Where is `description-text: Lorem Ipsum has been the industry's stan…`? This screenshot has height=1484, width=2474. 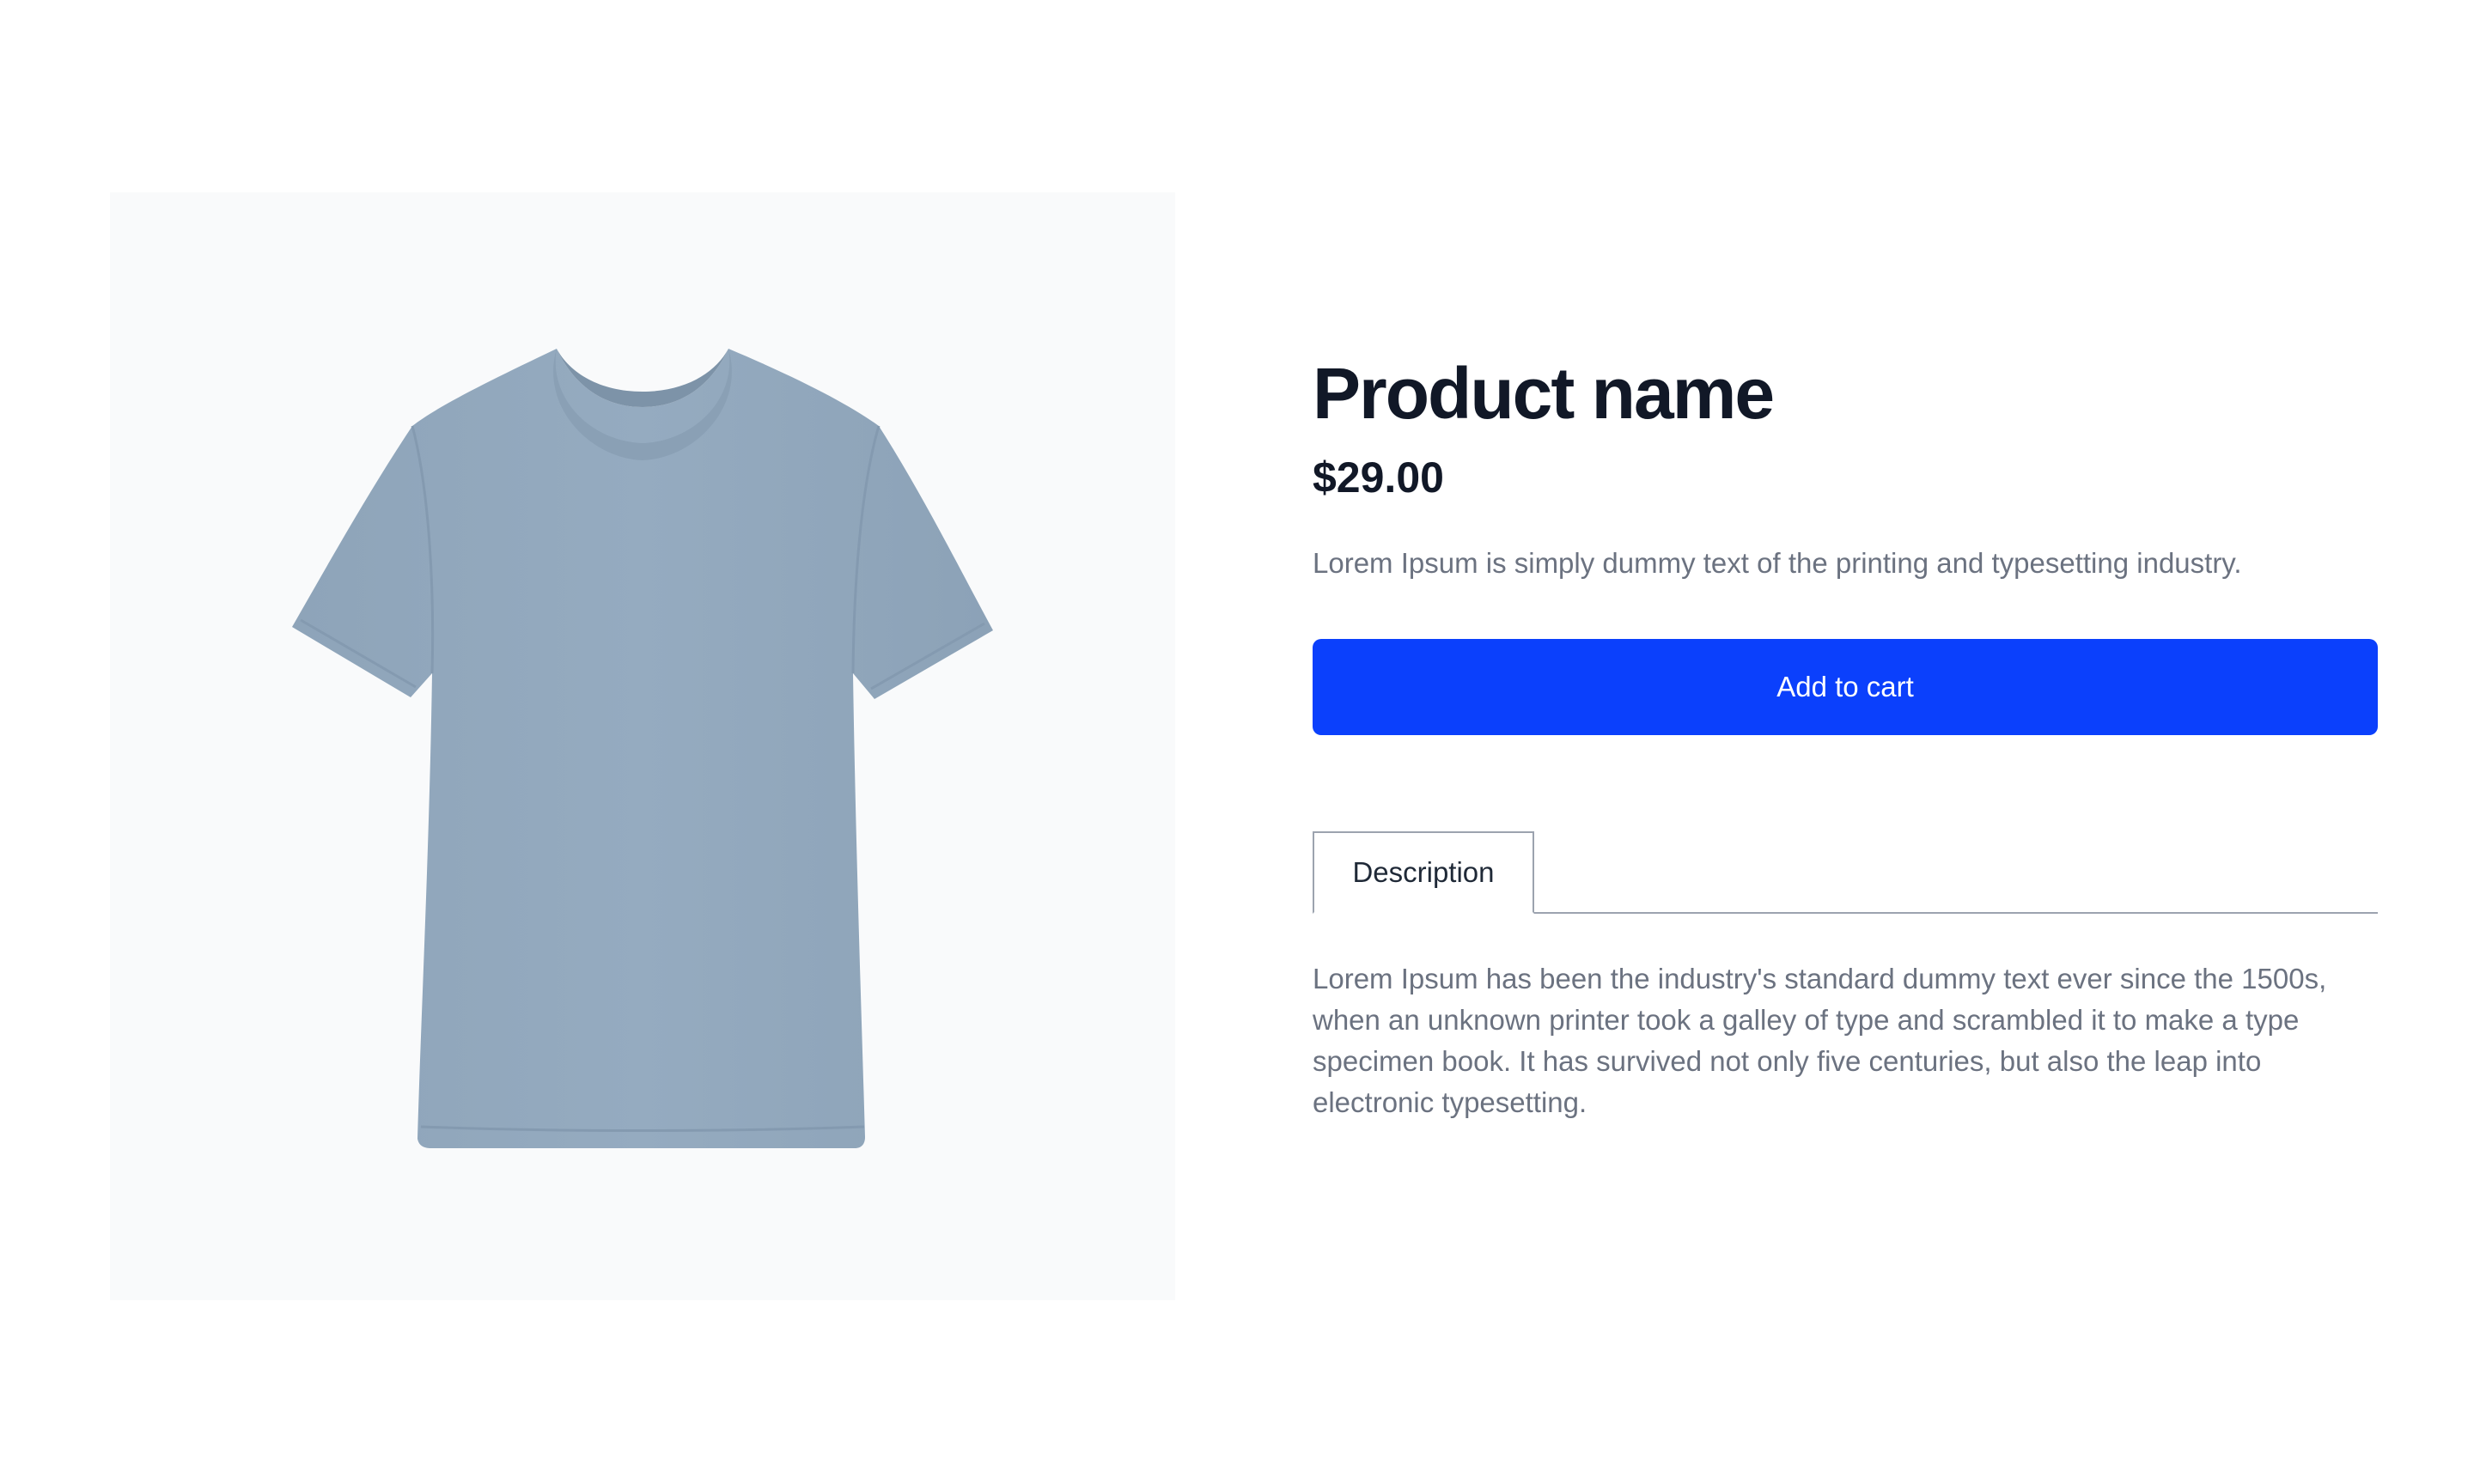 description-text: Lorem Ipsum has been the industry's stan… is located at coordinates (1820, 1041).